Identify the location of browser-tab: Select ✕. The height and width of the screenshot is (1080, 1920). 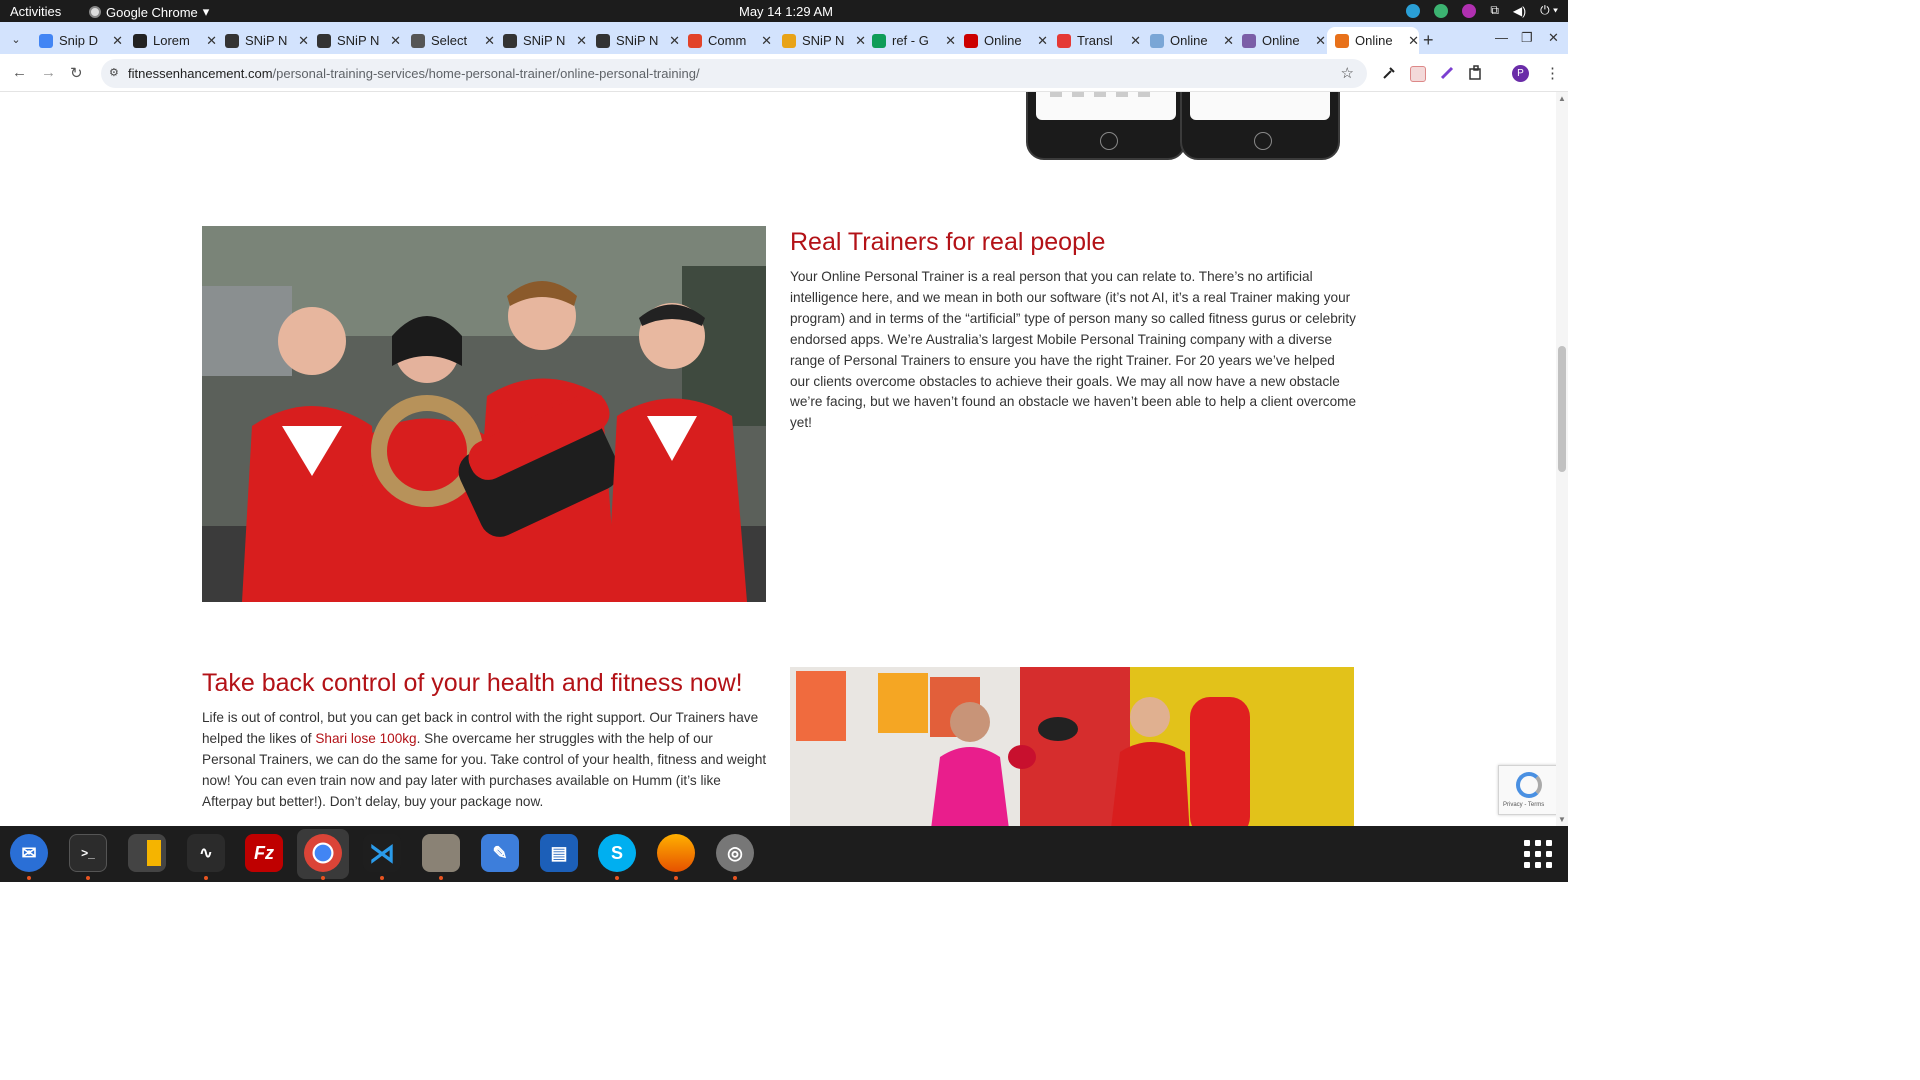
(449, 40).